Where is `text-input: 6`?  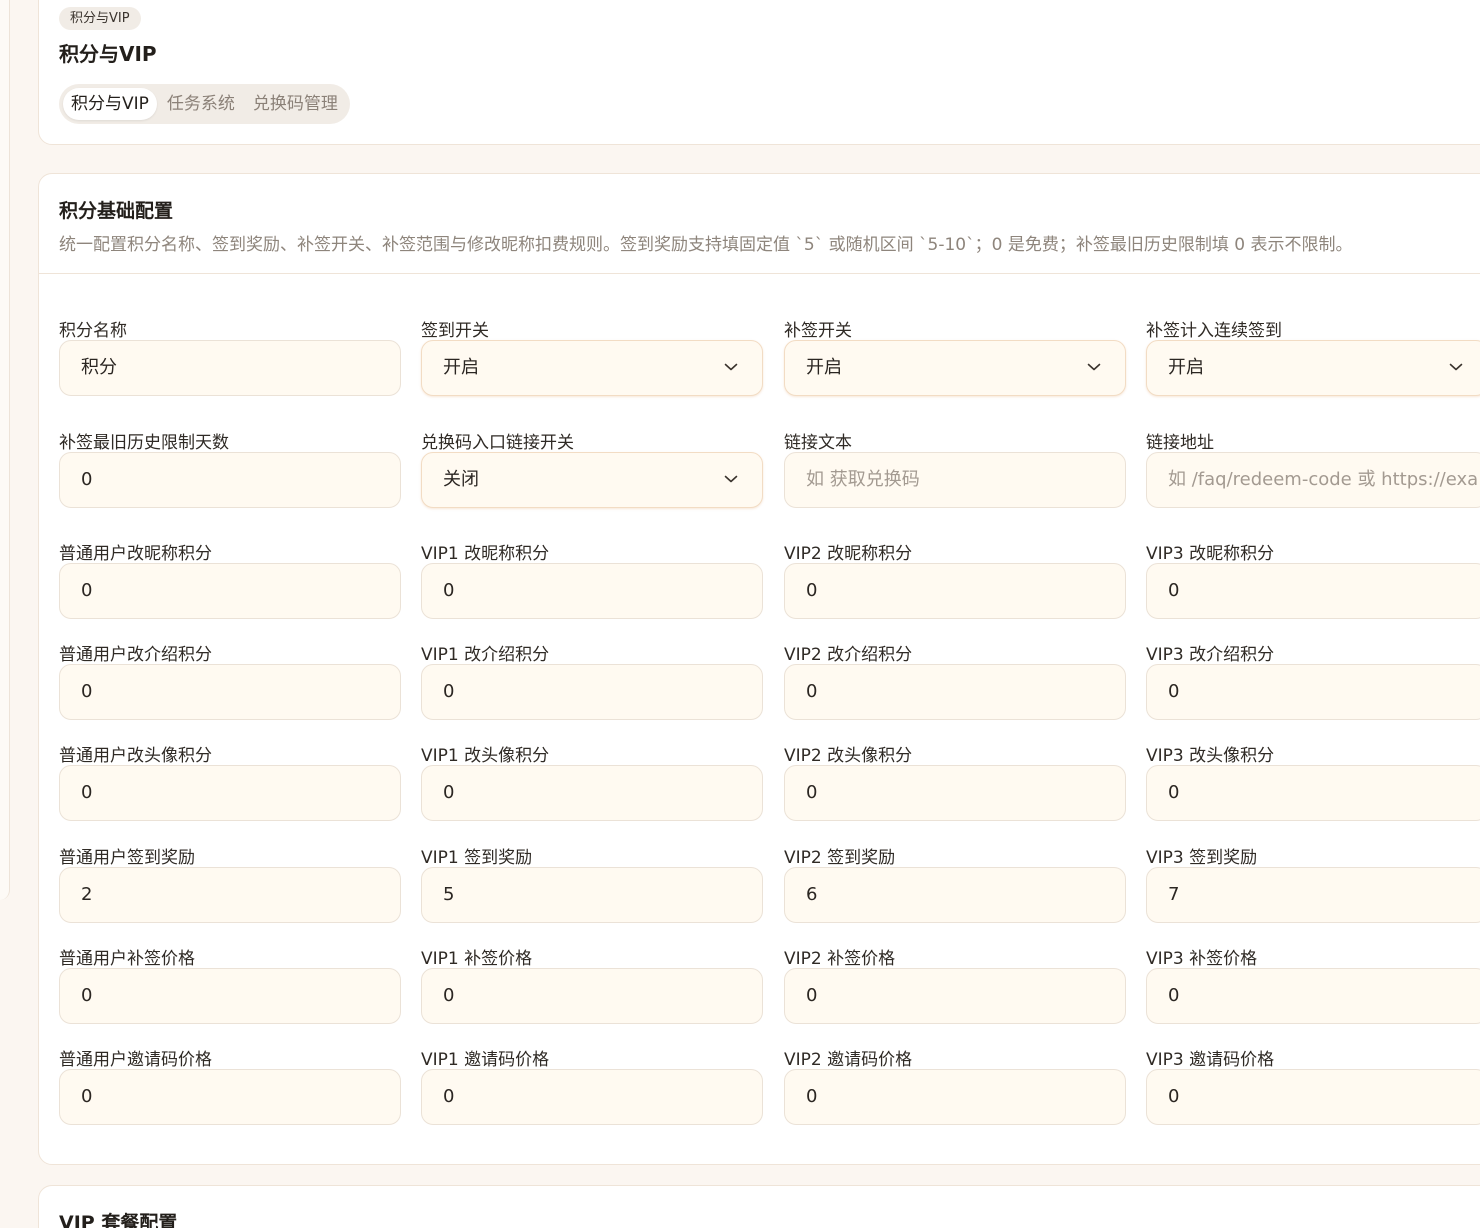
text-input: 6 is located at coordinates (955, 895).